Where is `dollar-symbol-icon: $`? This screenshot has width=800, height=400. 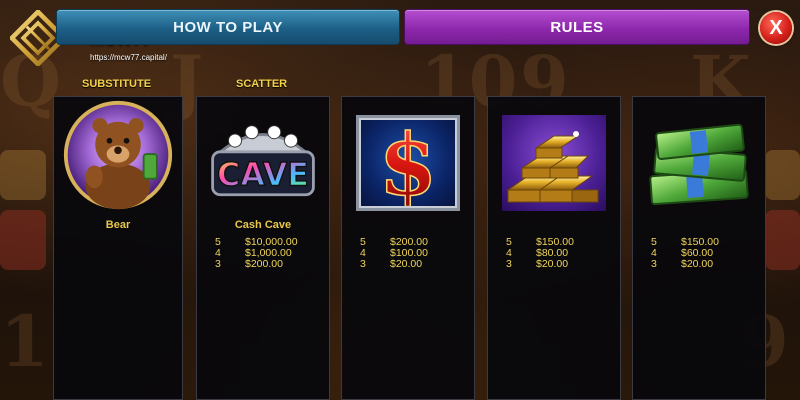
dollar-symbol-icon: $ is located at coordinates (408, 163).